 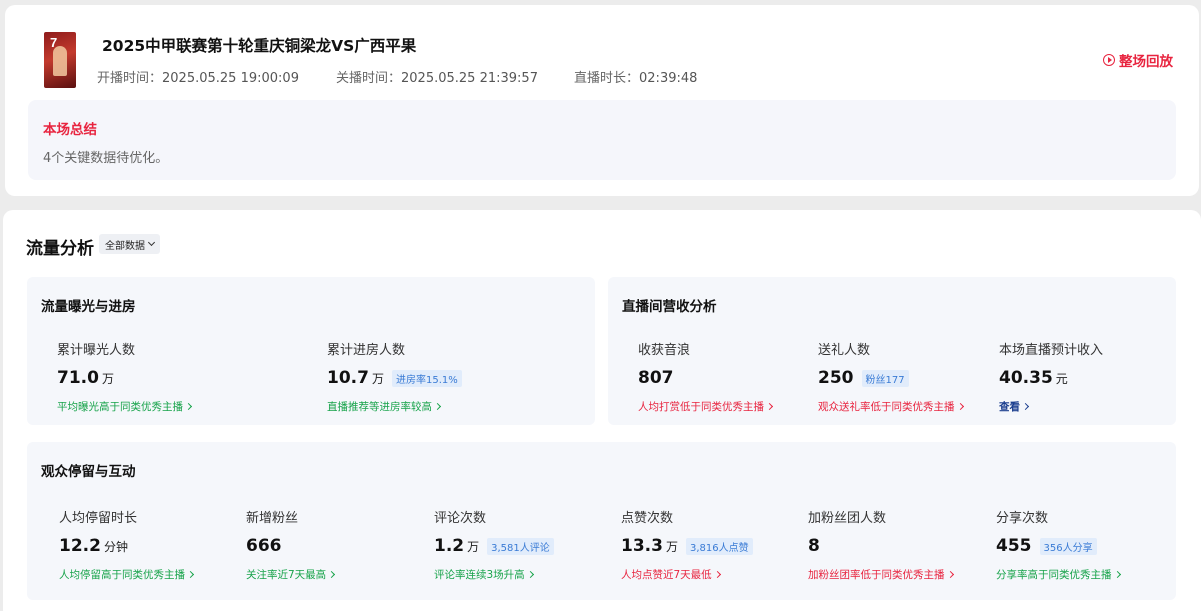 I want to click on metric-avg-stay: 人均停留时长 12.2 分钟 人均停留高于同类优秀主播, so click(x=127, y=544).